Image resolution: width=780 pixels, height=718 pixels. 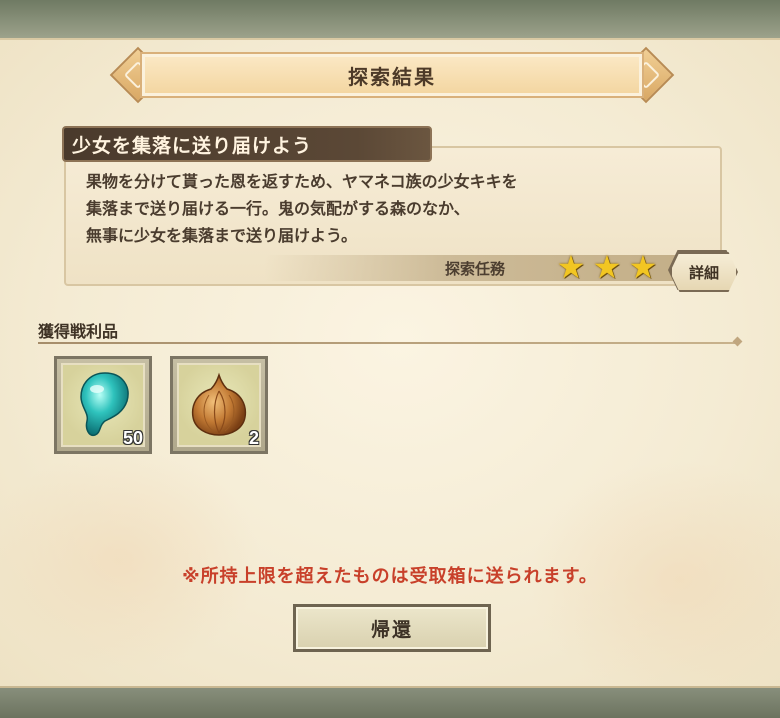 I want to click on mission-title-bar: 少女を集落に送り届けよう, so click(x=247, y=144).